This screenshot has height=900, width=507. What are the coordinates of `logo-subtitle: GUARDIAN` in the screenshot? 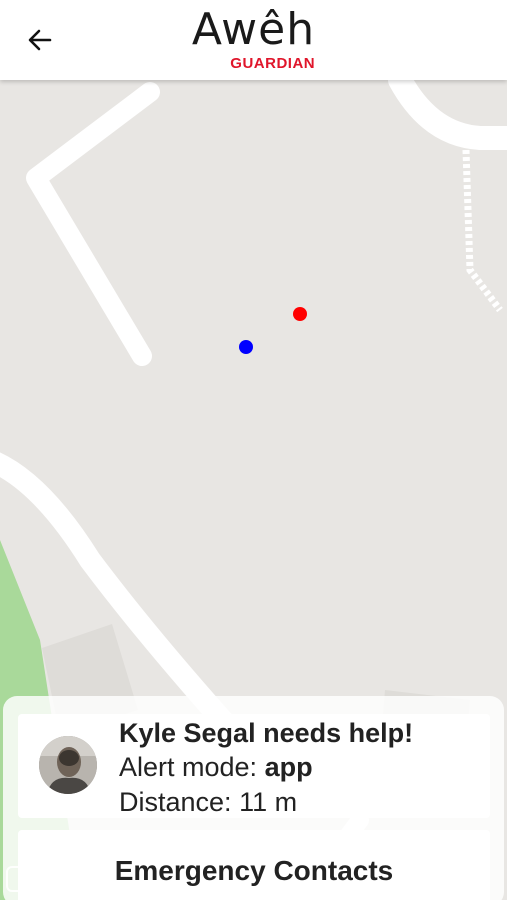 It's located at (273, 63).